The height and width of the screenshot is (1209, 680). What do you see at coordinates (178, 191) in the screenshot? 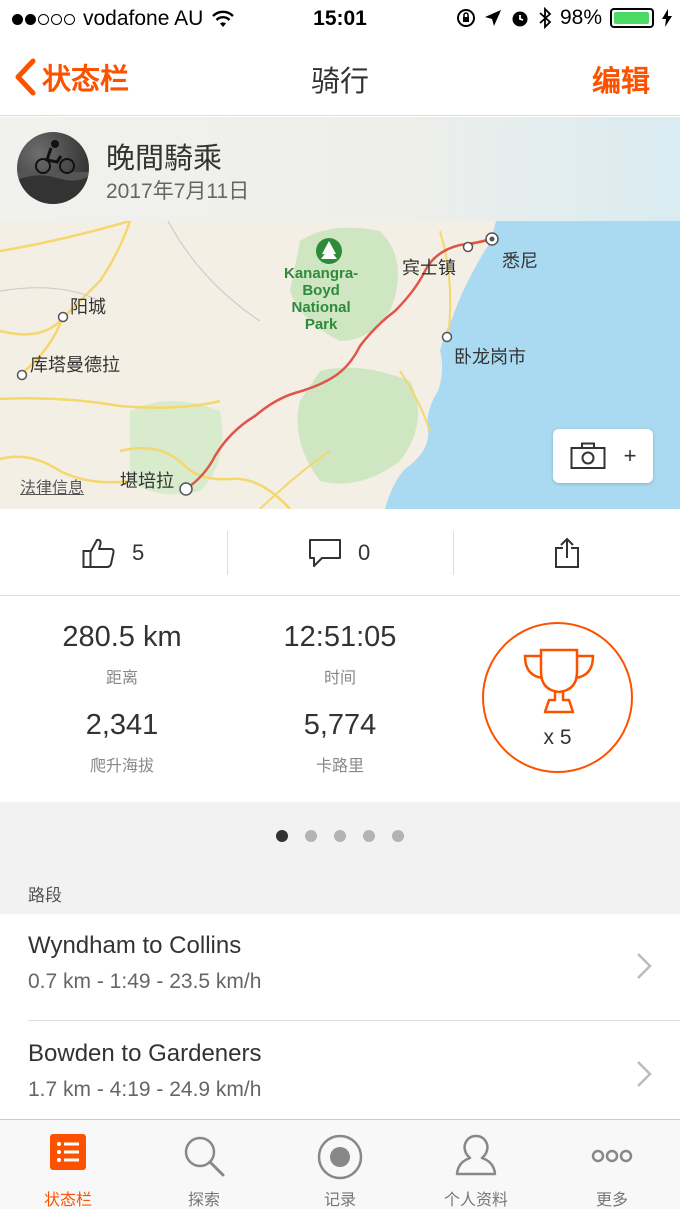
I see `activity-date: 2017年7月11日` at bounding box center [178, 191].